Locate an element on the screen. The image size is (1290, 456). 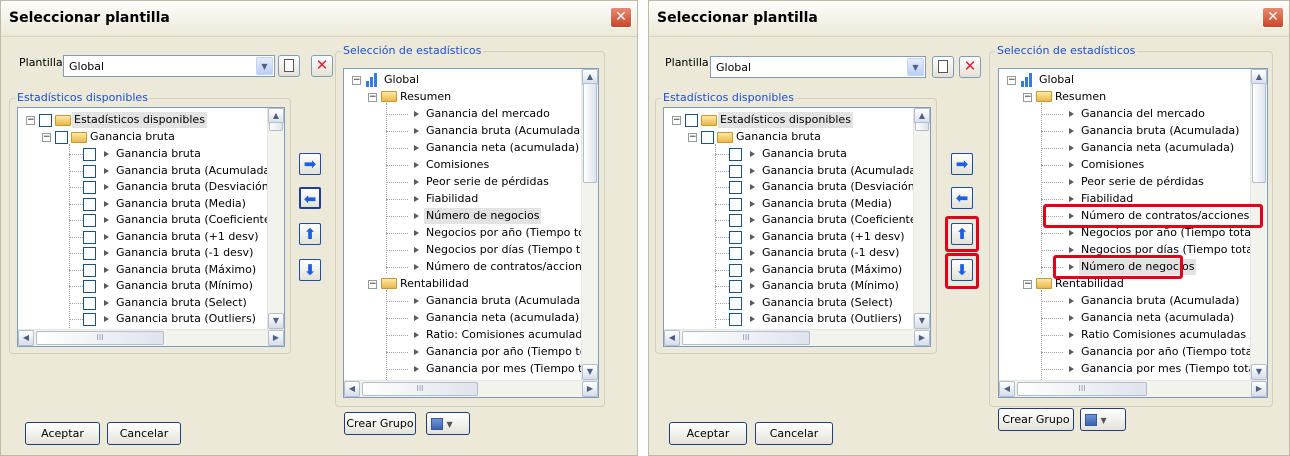
rentabilidad-item: Ratio Comisiones acumuladas / Gan is located at coordinates (1173, 335).